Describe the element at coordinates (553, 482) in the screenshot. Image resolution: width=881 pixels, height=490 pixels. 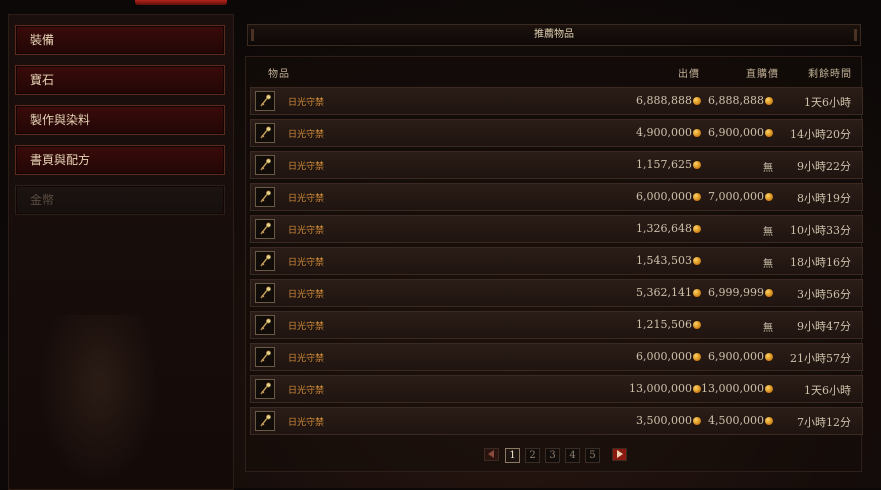
I see `panel-footer` at that location.